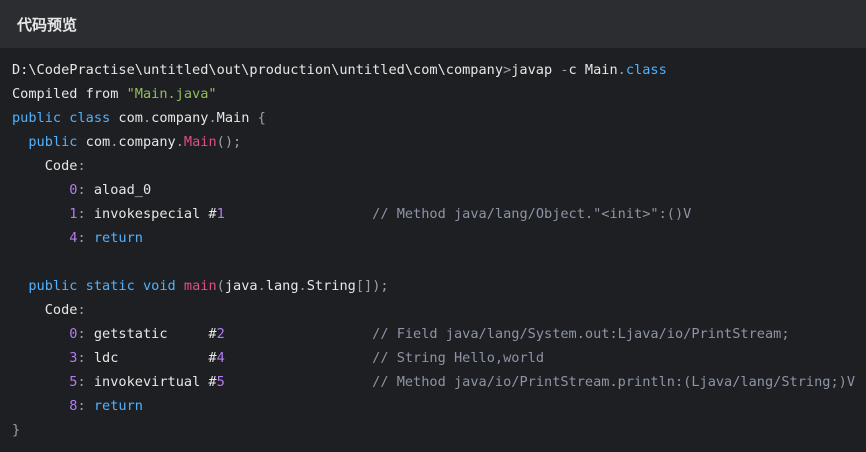 This screenshot has width=866, height=452. I want to click on code-token: Compiled from, so click(69, 94).